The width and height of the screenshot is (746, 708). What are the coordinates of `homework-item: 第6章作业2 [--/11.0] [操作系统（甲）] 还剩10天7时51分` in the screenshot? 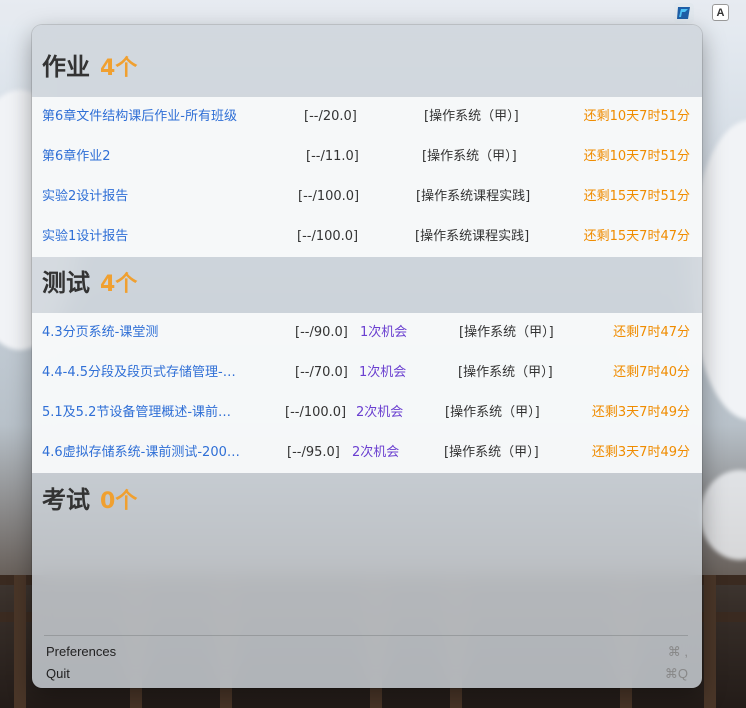 It's located at (367, 157).